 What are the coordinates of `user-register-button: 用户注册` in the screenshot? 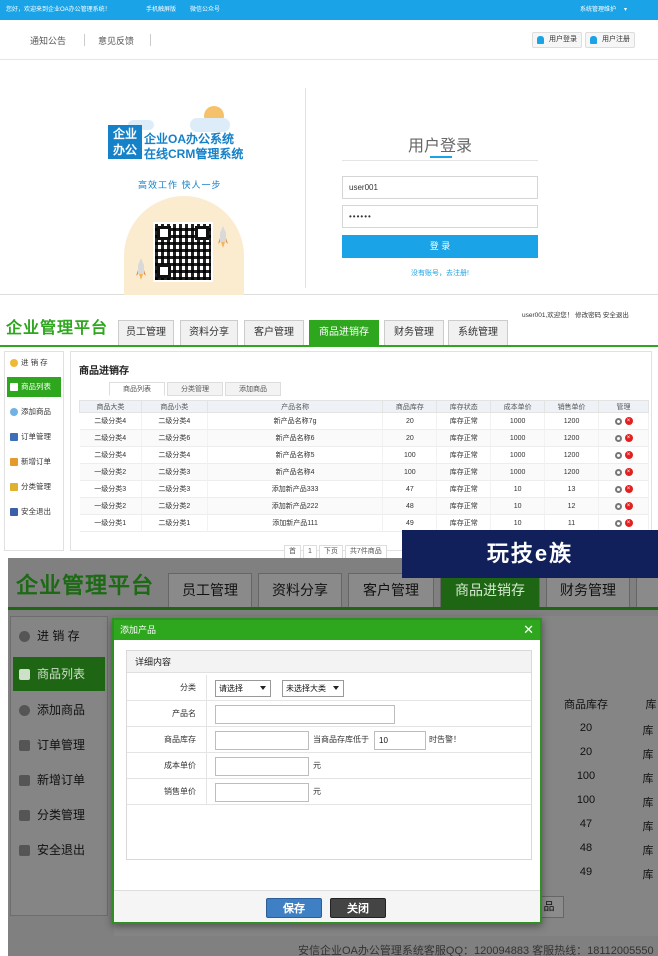 It's located at (610, 40).